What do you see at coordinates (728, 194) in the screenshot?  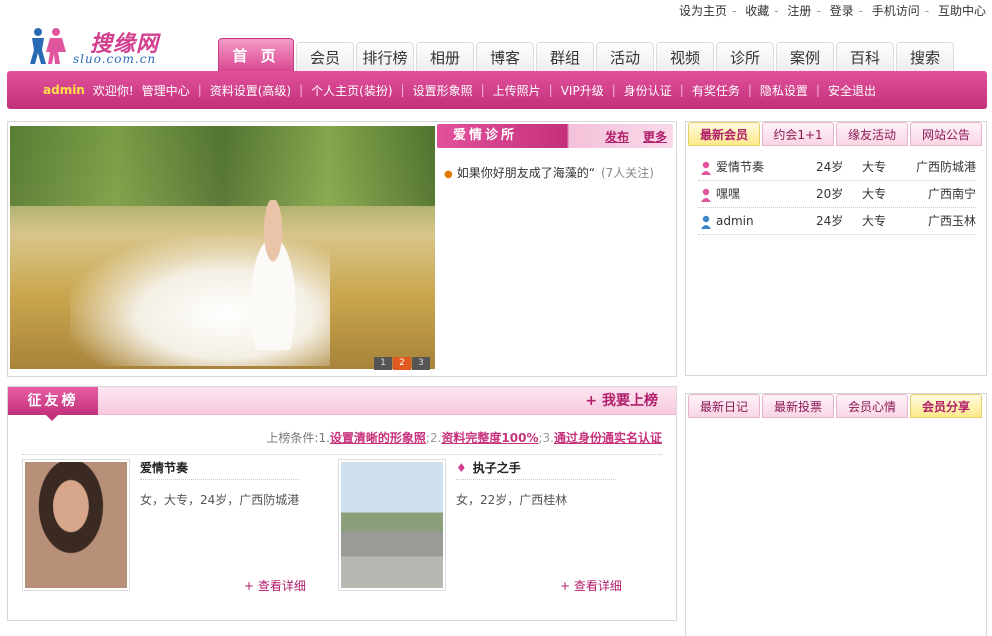 I see `member-name: 嘿嘿` at bounding box center [728, 194].